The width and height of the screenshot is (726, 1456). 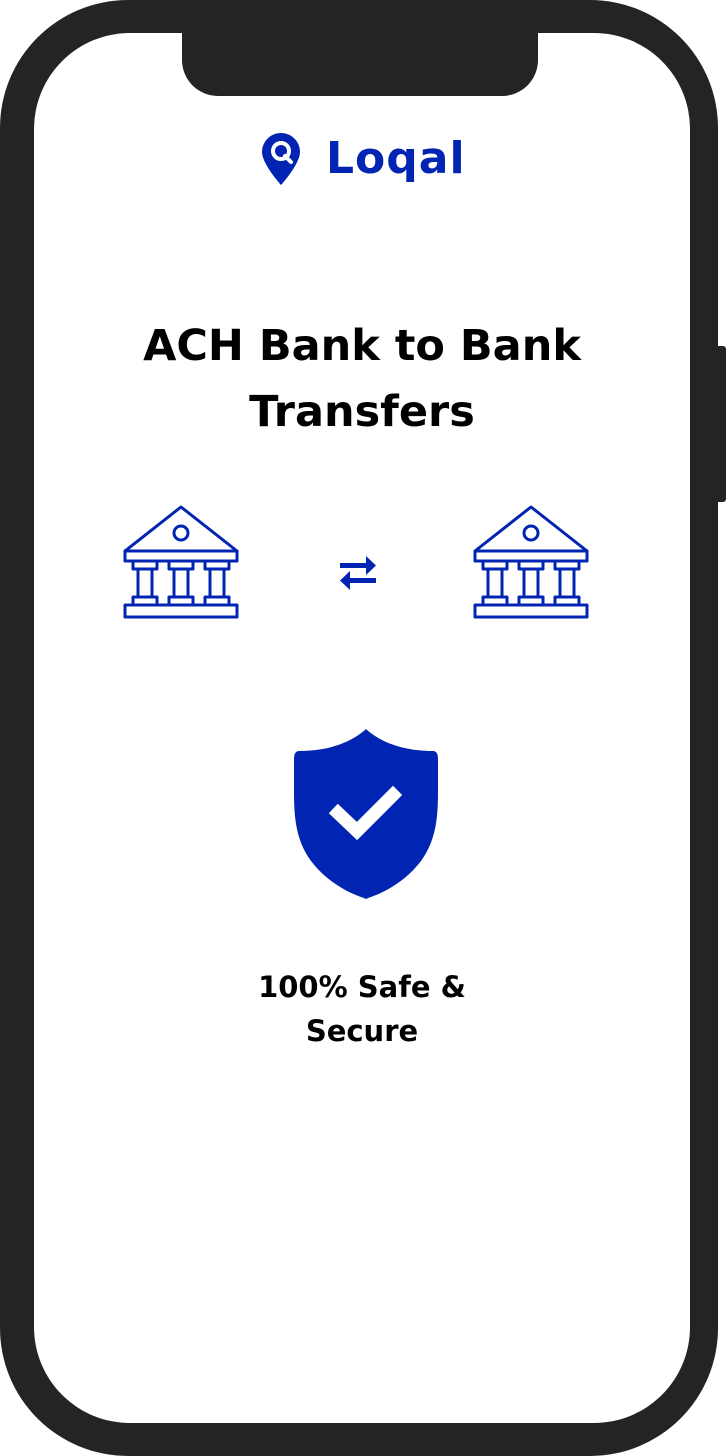 I want to click on brand-logo: Loqal, so click(x=363, y=159).